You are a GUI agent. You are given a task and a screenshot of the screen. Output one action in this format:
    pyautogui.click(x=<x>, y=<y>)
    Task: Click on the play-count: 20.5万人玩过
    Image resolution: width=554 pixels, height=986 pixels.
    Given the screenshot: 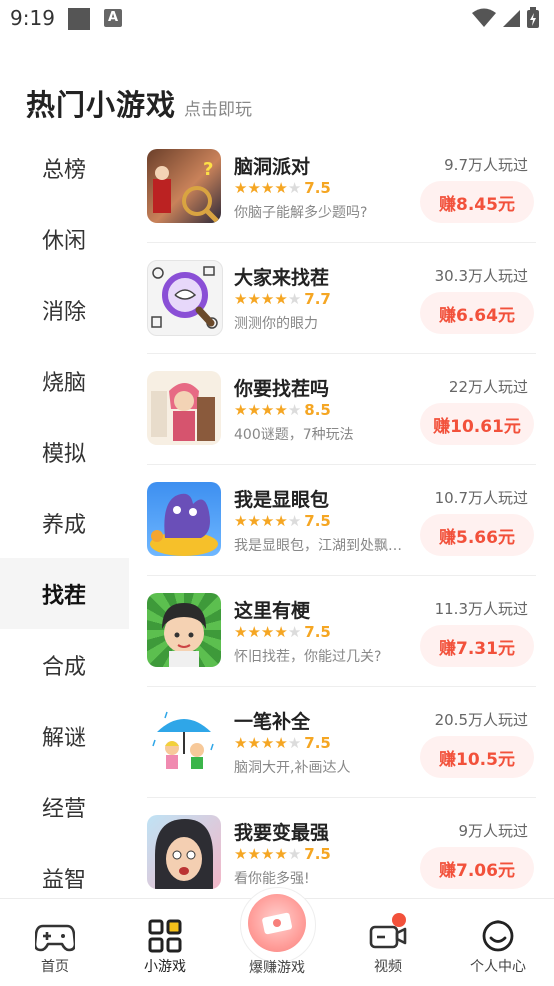 What is the action you would take?
    pyautogui.click(x=481, y=720)
    